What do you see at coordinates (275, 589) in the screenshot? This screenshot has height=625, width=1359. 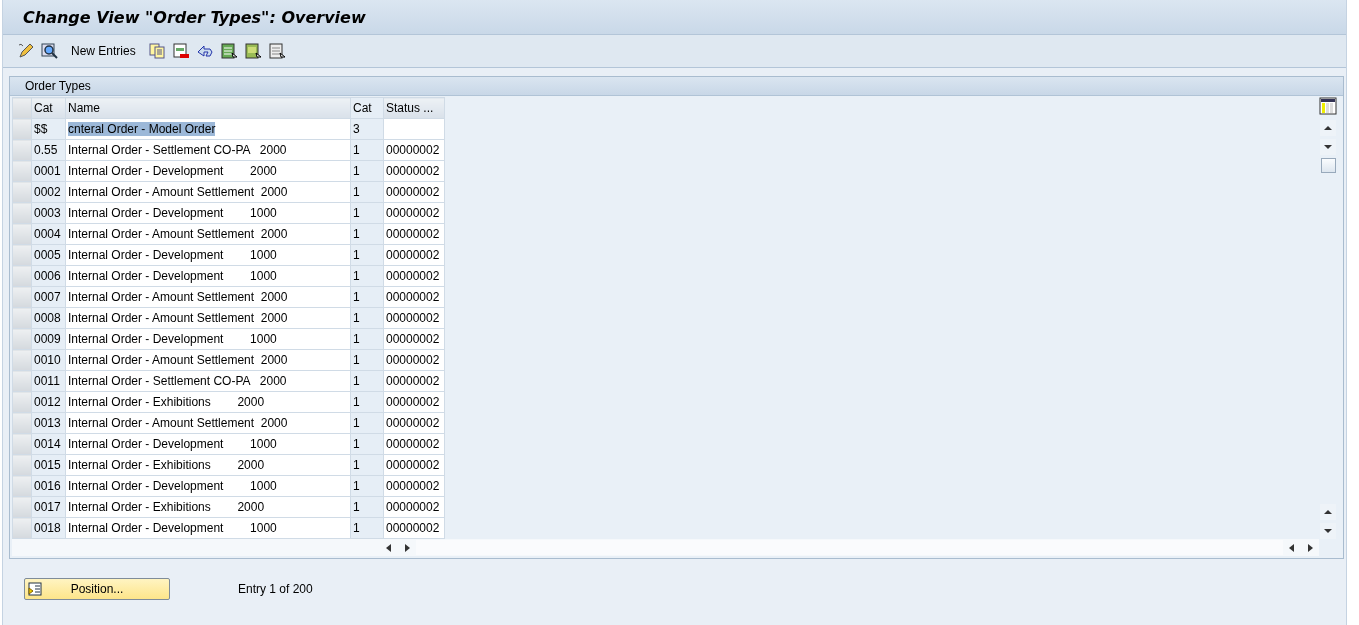 I see `entry-count: Entry 1 of 200` at bounding box center [275, 589].